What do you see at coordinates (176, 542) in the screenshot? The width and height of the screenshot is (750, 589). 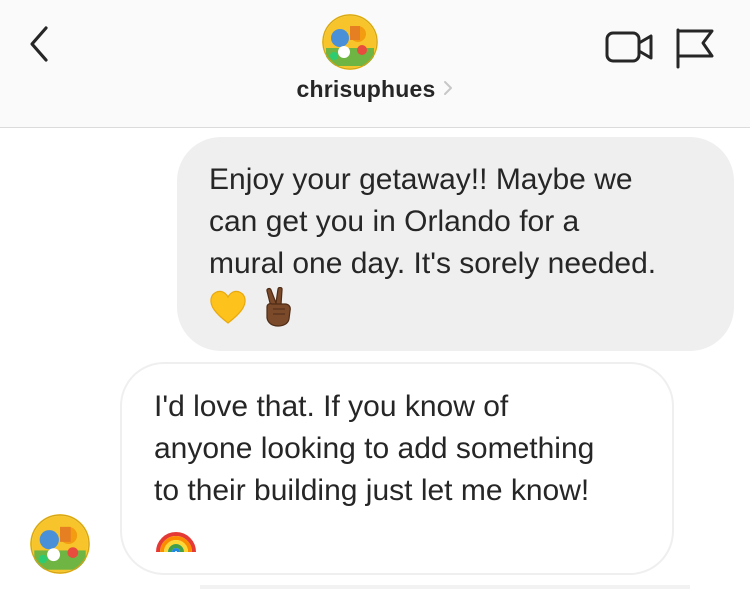 I see `rainbow-icon` at bounding box center [176, 542].